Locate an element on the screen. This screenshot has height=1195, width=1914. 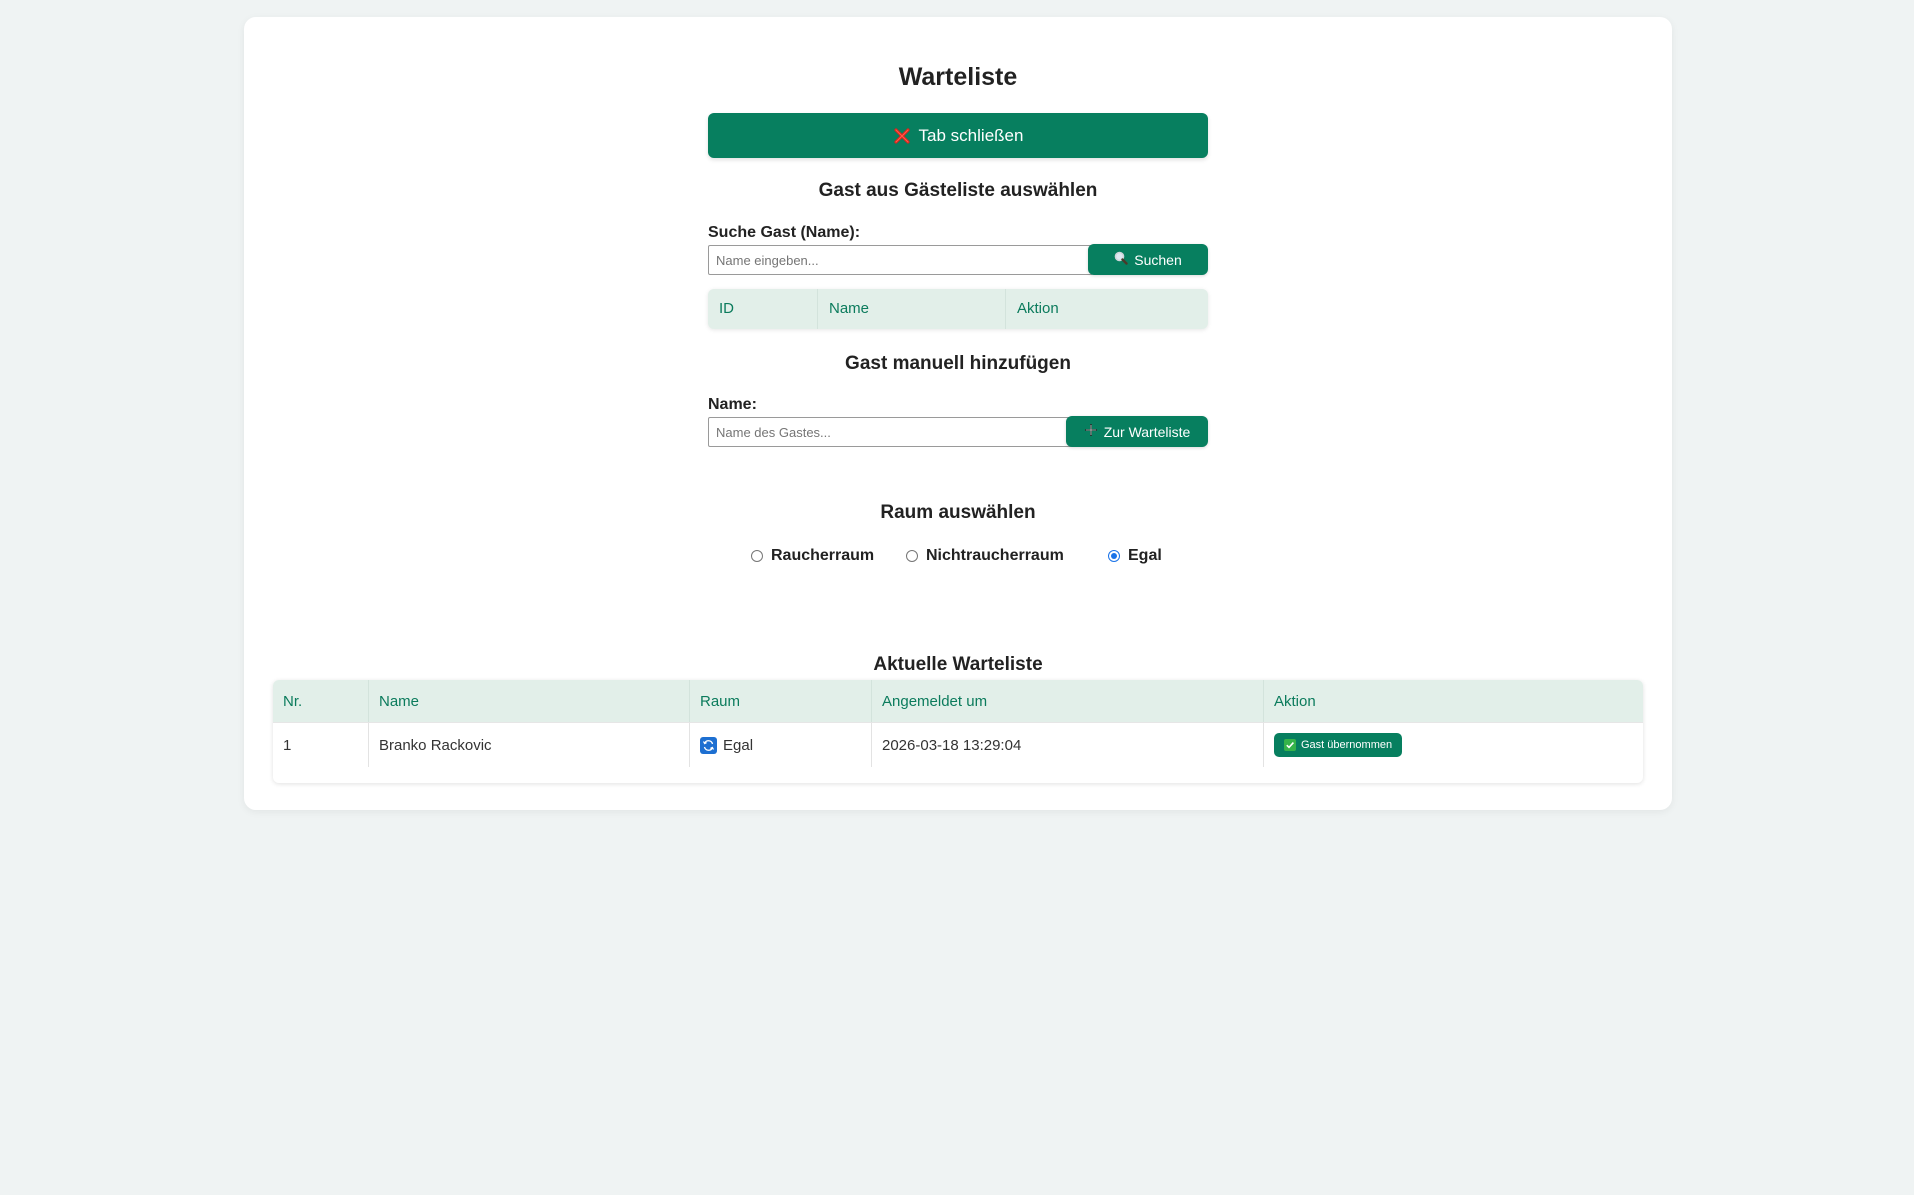
manual-add-heading: Gast manuell hinzufügen is located at coordinates (958, 363).